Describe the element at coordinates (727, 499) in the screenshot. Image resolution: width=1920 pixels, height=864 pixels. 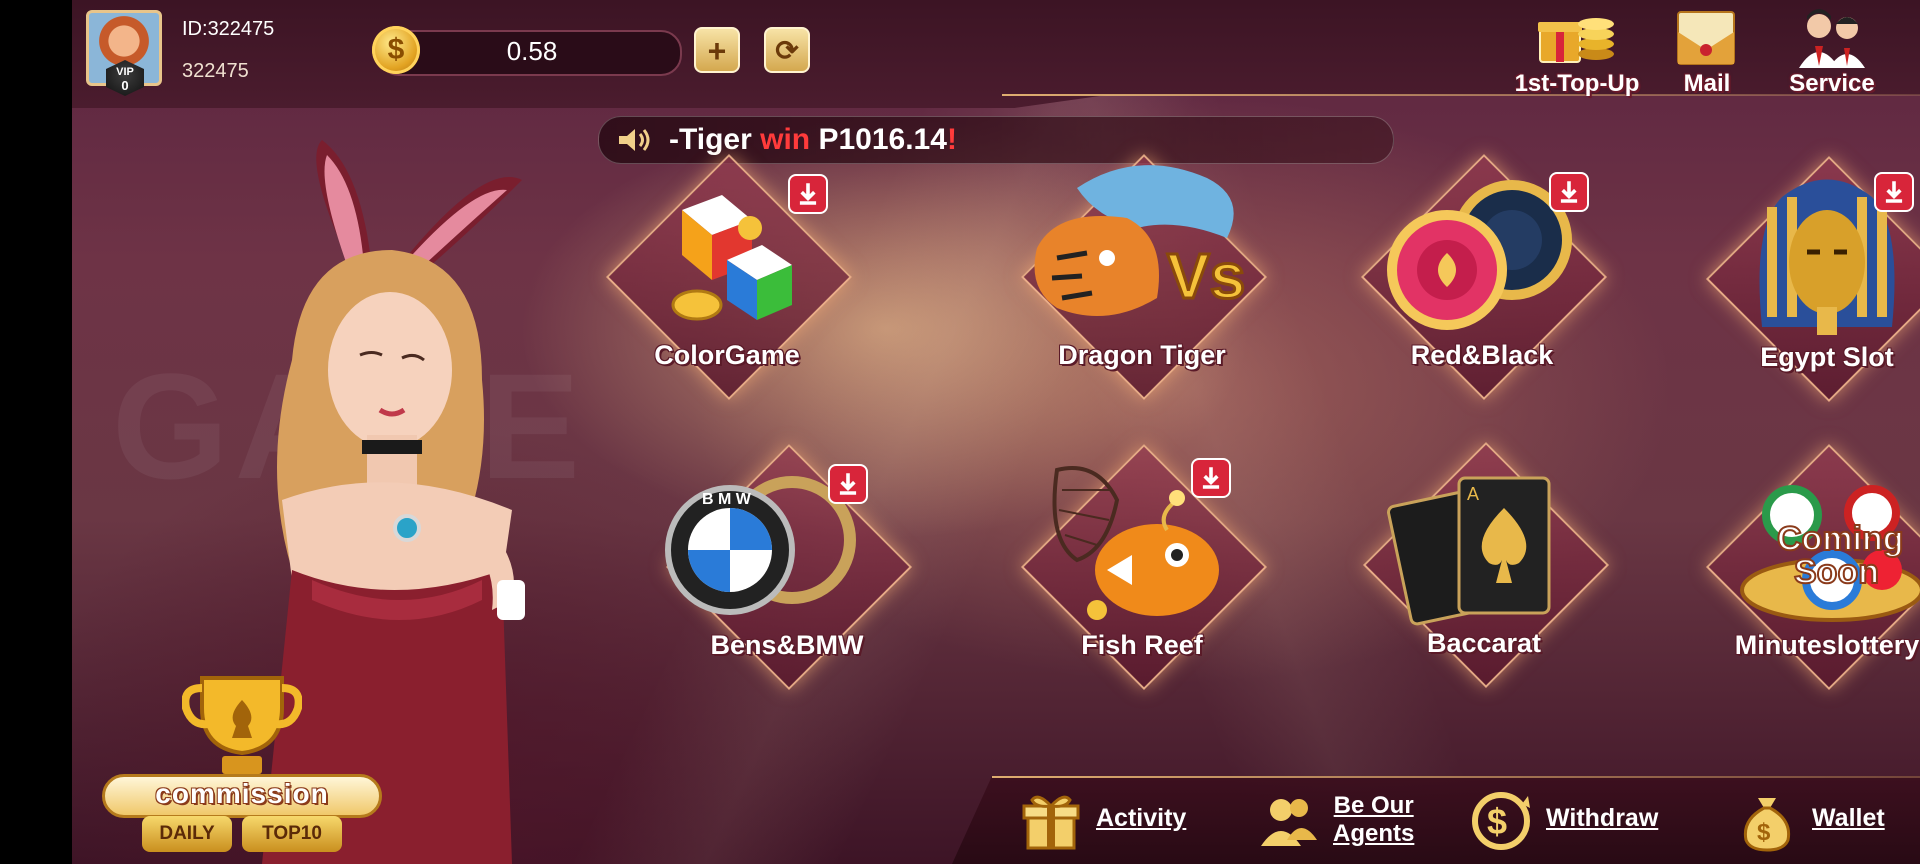
I see `svg-text: B M W` at that location.